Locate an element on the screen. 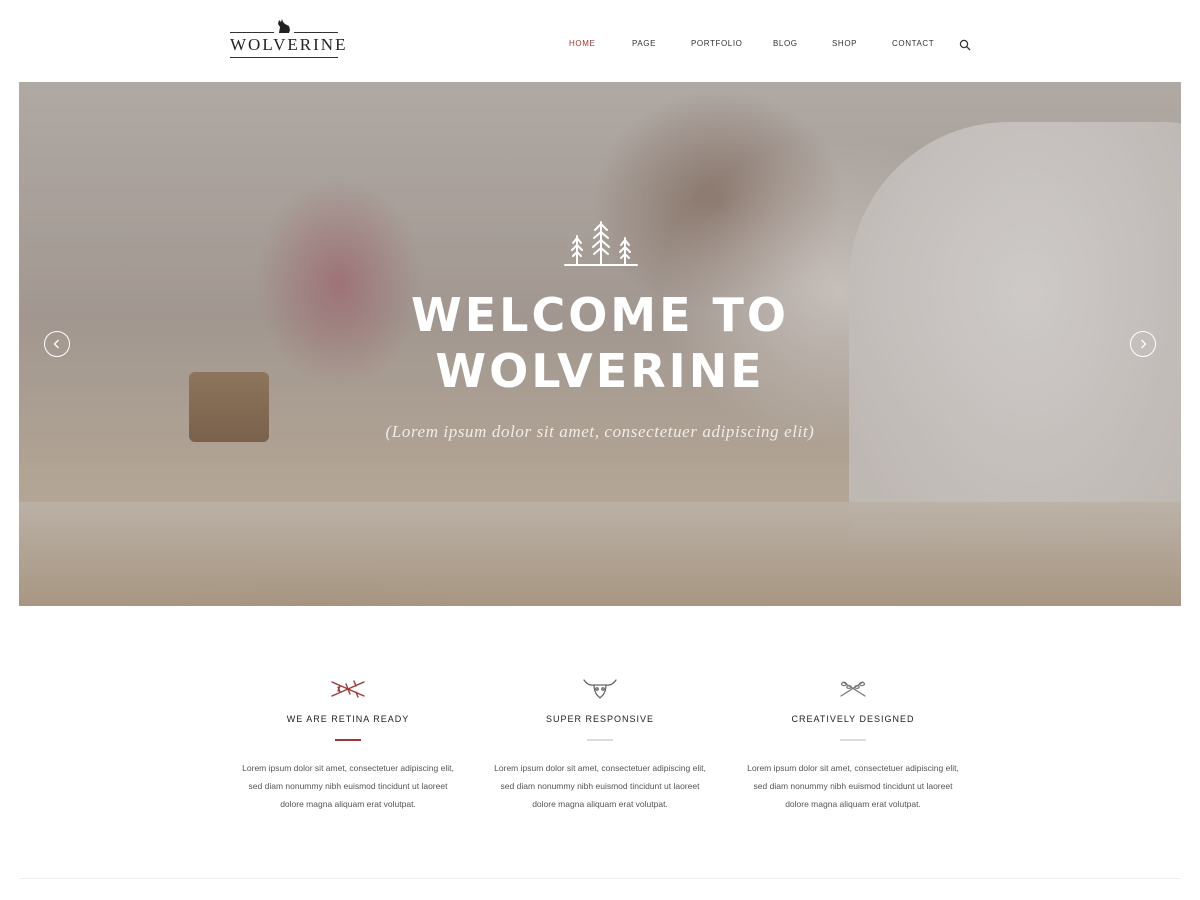 This screenshot has height=900, width=1200. logo-rule-right is located at coordinates (316, 32).